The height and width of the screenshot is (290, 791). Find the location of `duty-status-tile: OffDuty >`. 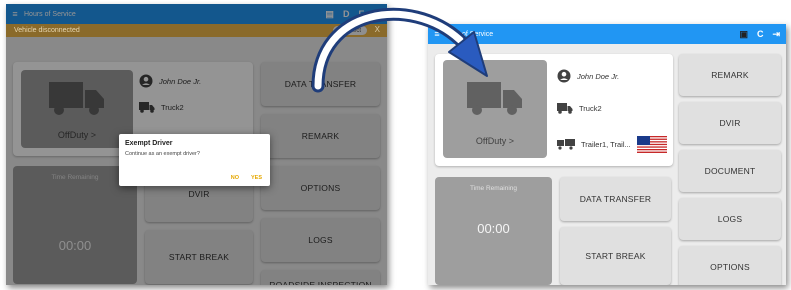

duty-status-tile: OffDuty > is located at coordinates (495, 109).